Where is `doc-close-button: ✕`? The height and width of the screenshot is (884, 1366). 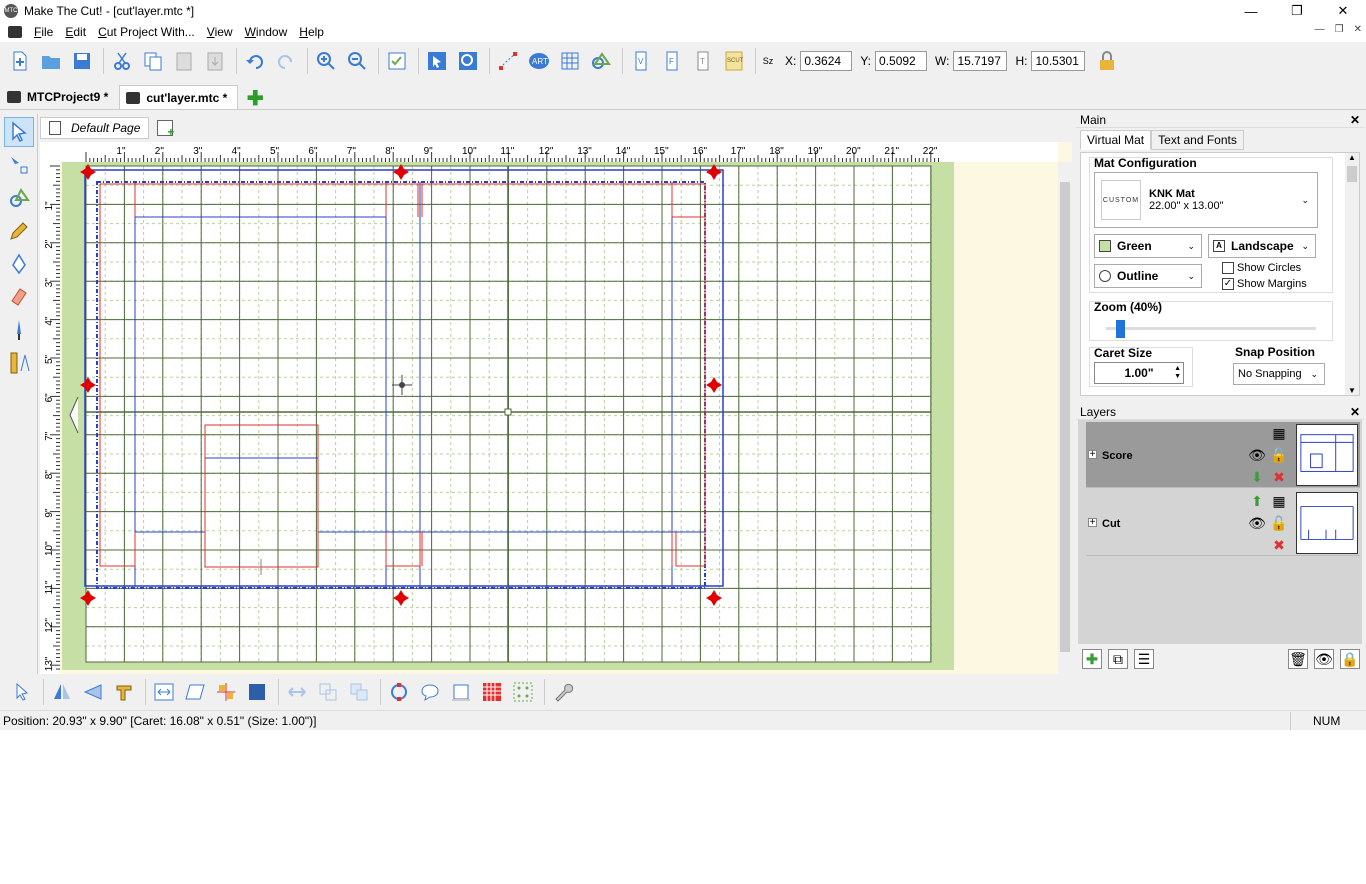
doc-close-button: ✕ is located at coordinates (1358, 29).